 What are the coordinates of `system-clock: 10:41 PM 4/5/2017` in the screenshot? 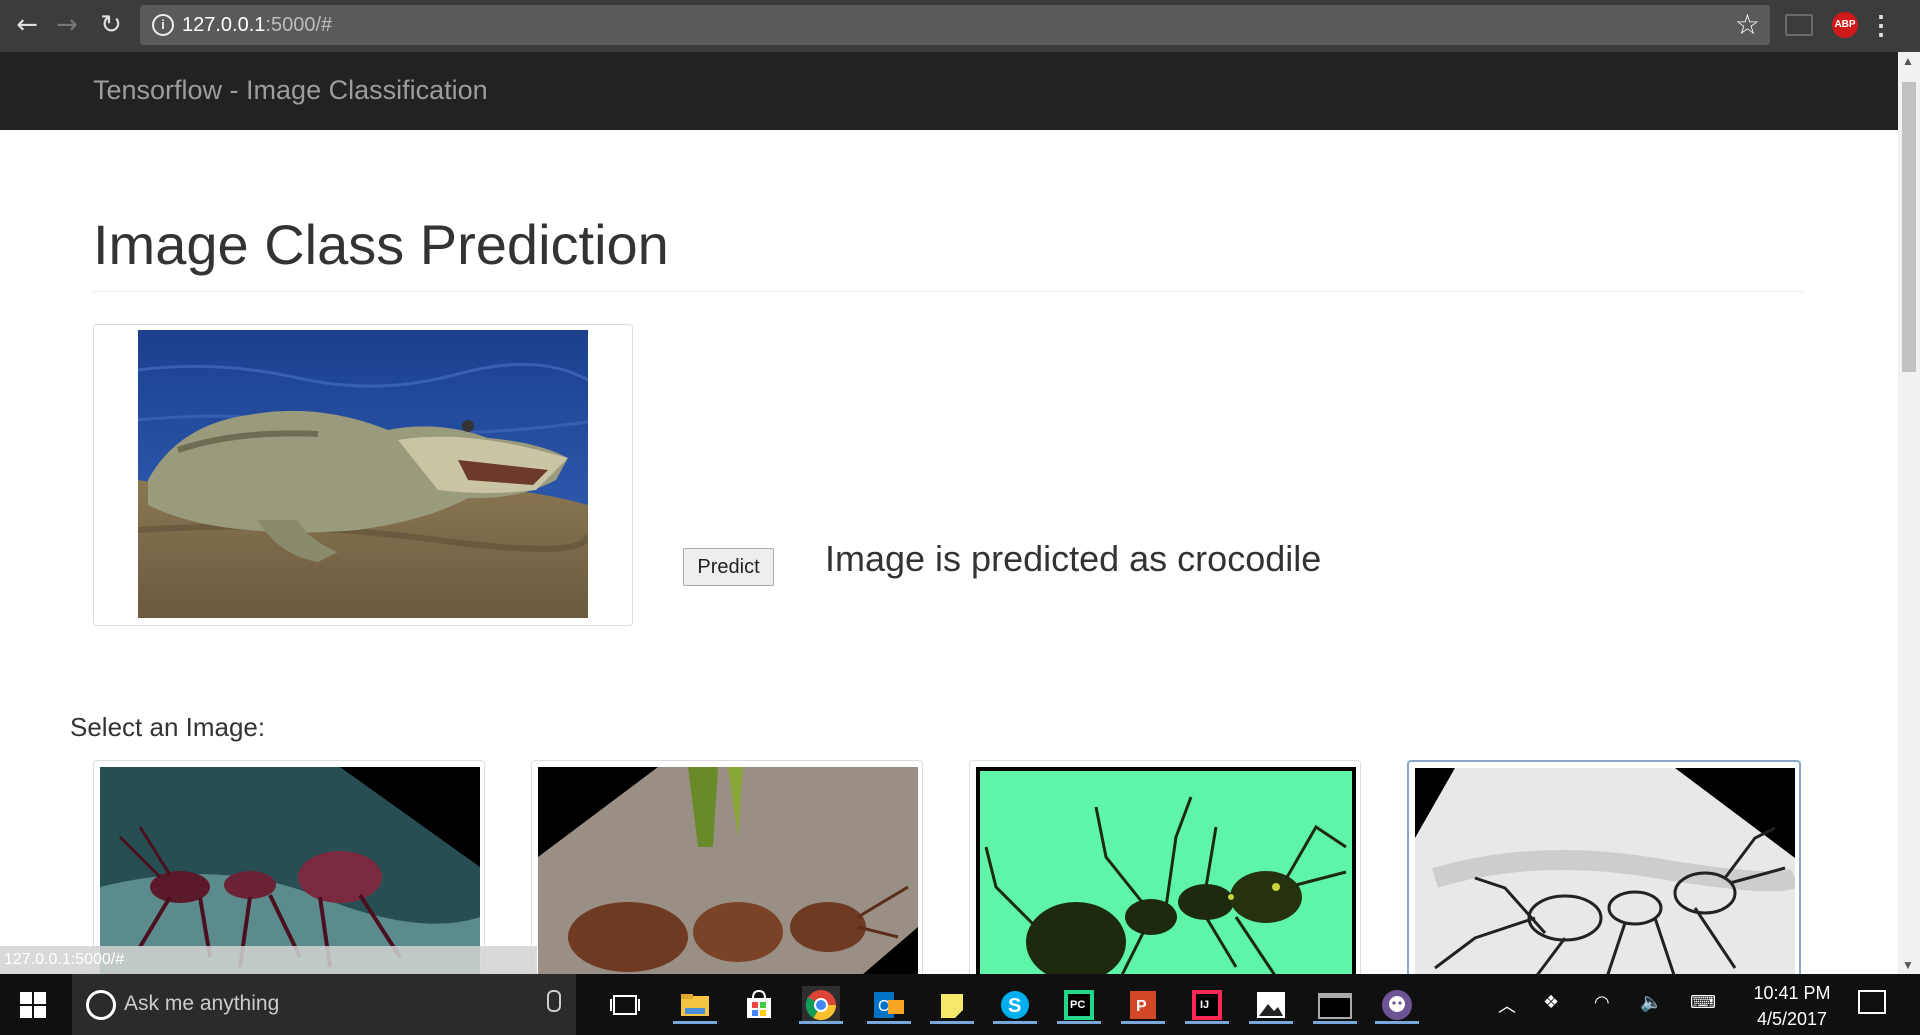 It's located at (1792, 1006).